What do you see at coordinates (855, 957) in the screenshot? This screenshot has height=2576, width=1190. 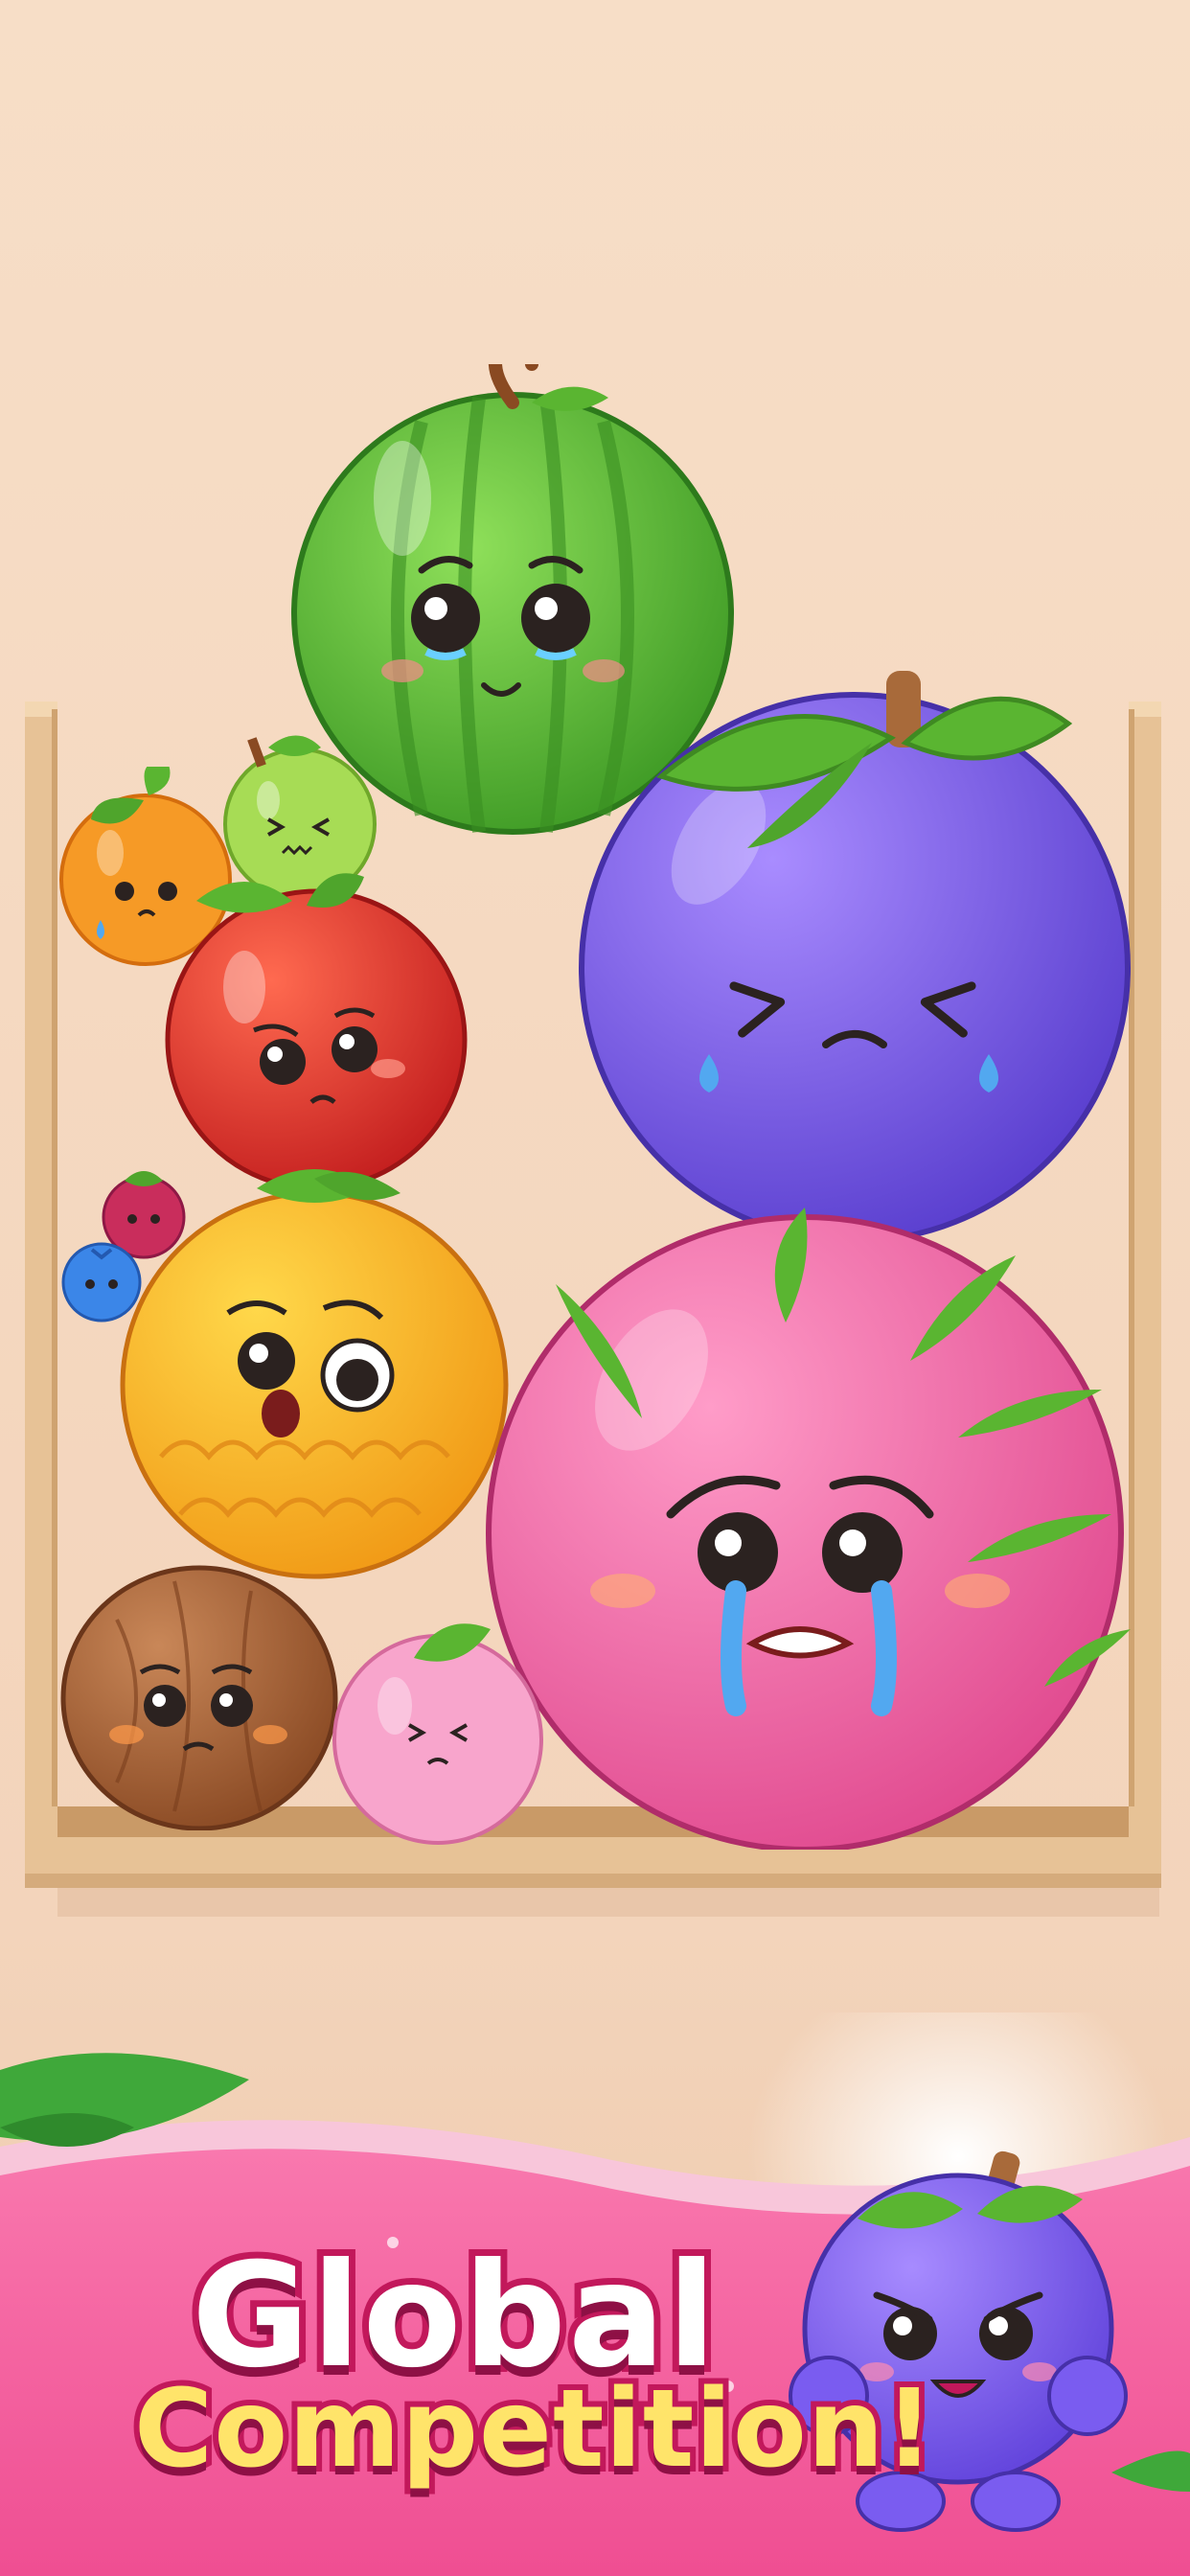 I see `mangosteen-fruit` at bounding box center [855, 957].